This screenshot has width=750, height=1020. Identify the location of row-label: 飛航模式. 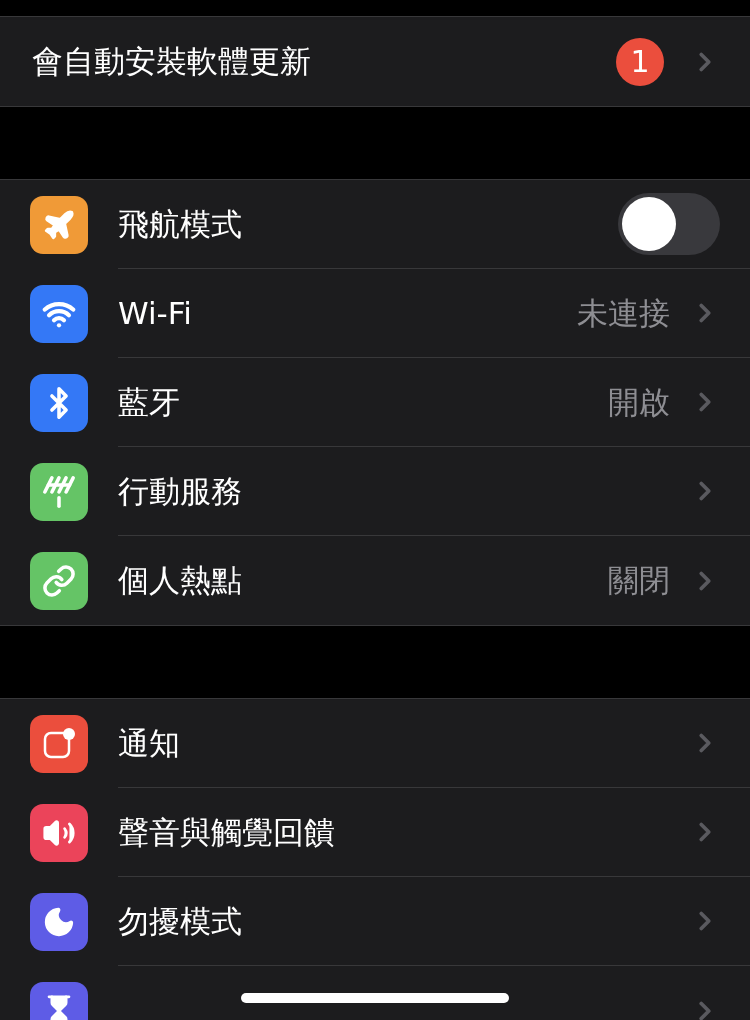
(180, 224).